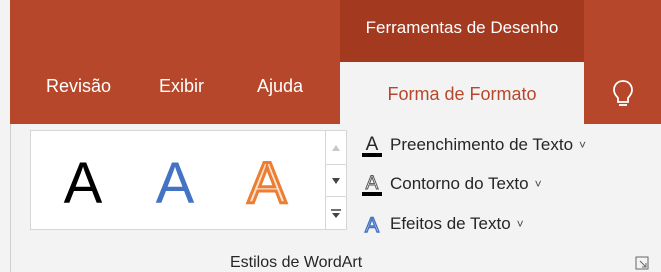 The width and height of the screenshot is (661, 272). I want to click on group-label: Estilos de WordArt, so click(296, 262).